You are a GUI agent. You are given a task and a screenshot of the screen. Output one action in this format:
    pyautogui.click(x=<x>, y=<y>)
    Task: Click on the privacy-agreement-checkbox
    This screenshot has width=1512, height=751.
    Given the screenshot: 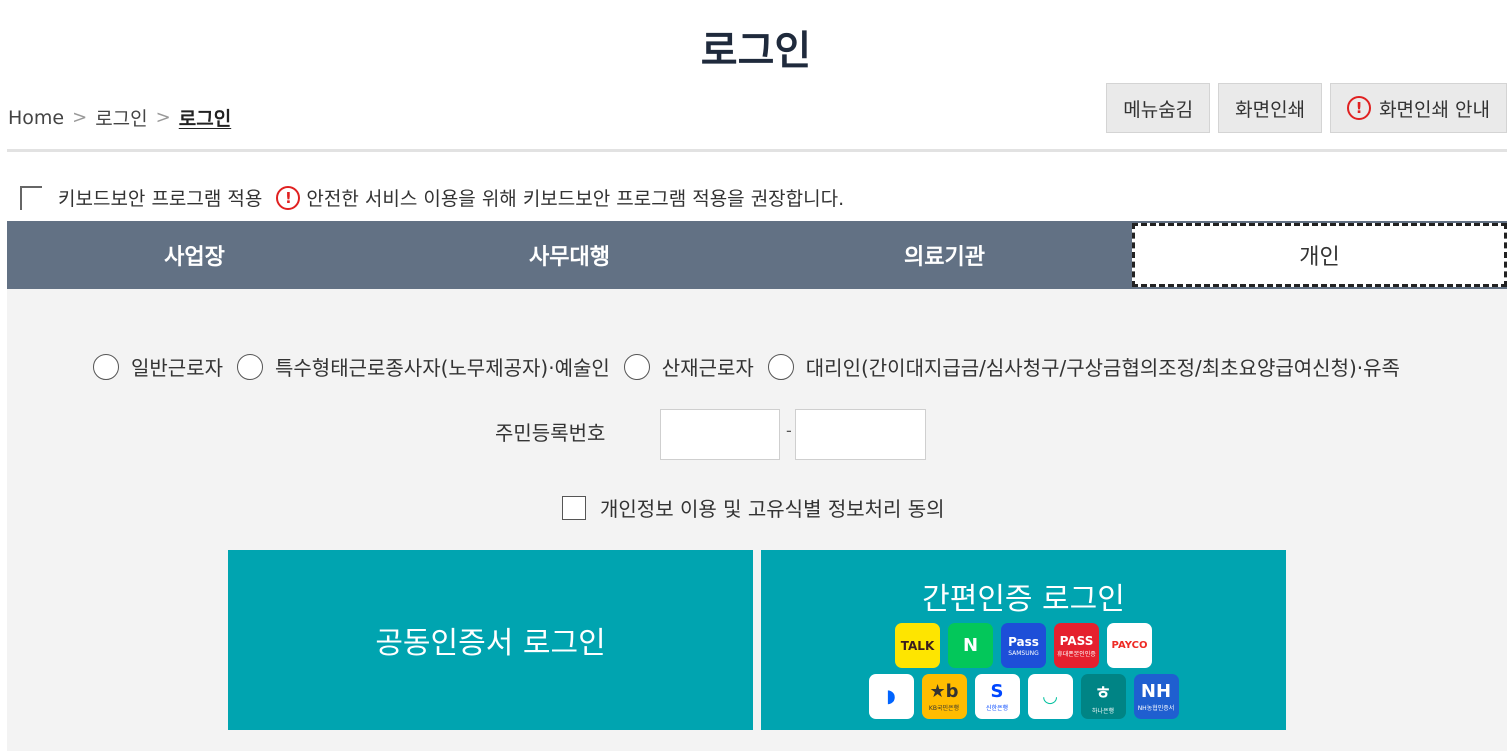 What is the action you would take?
    pyautogui.click(x=574, y=507)
    